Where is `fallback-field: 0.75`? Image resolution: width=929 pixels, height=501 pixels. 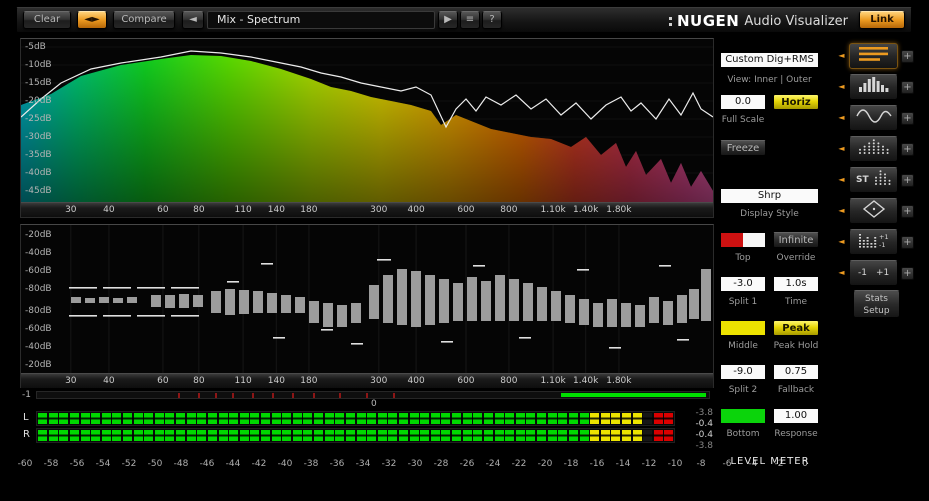 fallback-field: 0.75 is located at coordinates (796, 372).